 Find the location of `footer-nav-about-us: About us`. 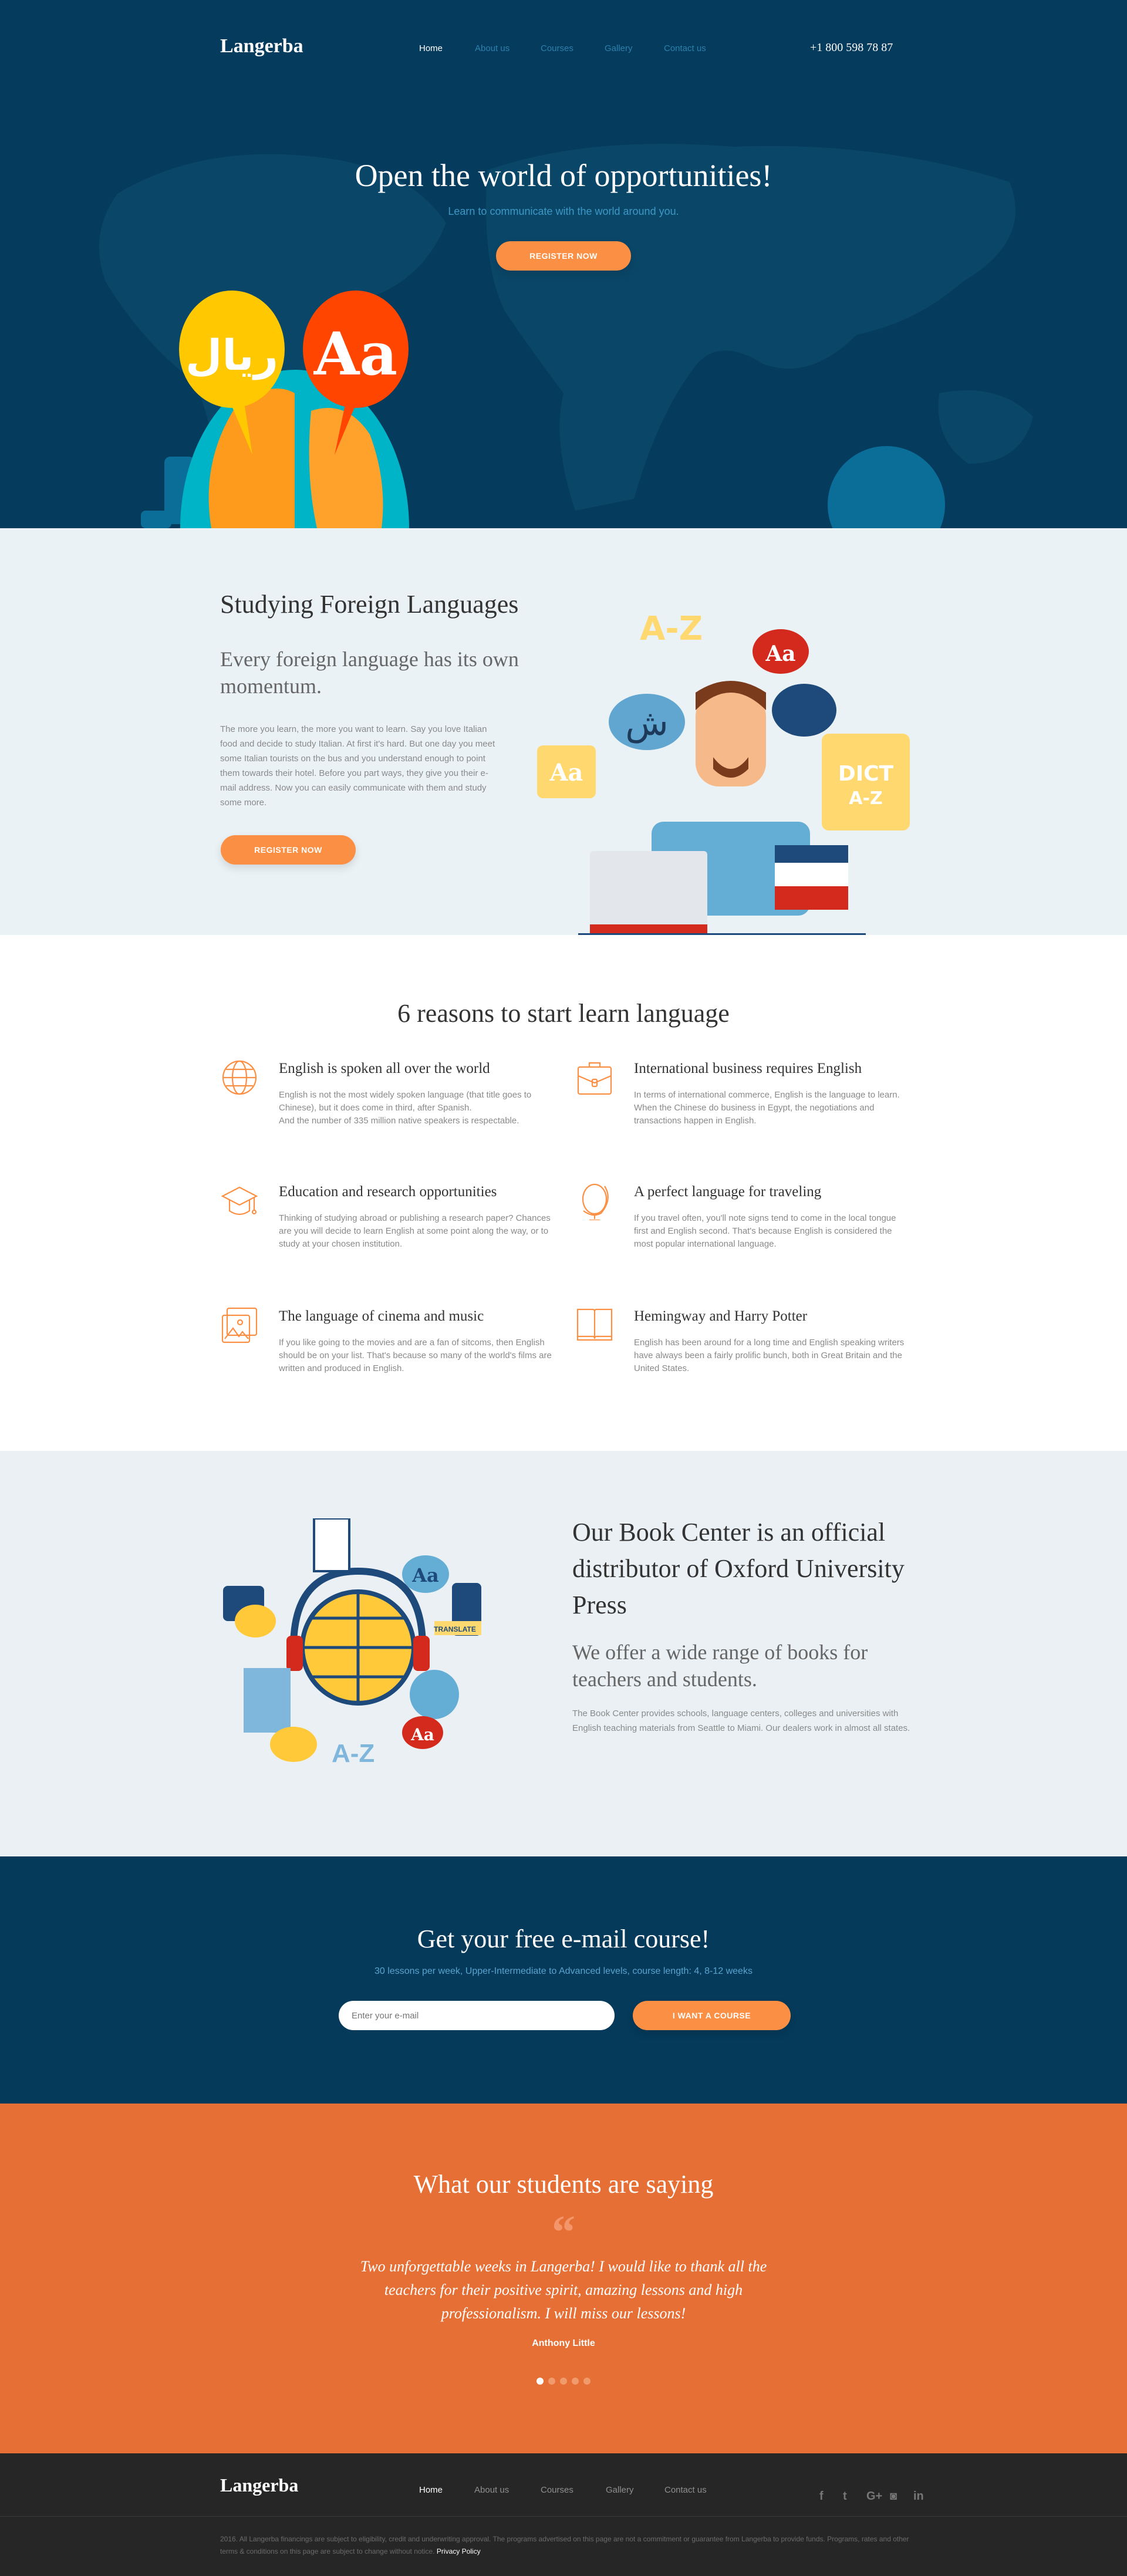

footer-nav-about-us: About us is located at coordinates (492, 2490).